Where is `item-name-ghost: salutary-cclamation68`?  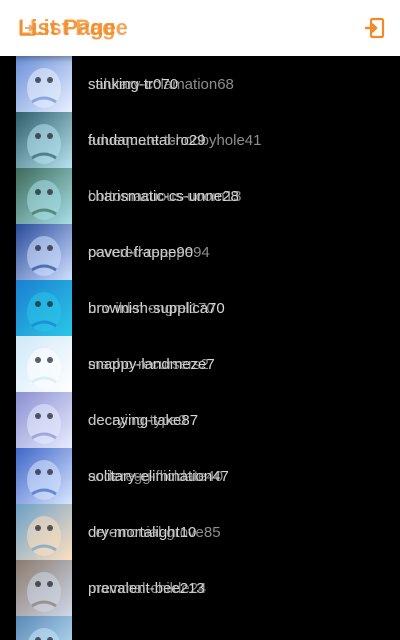 item-name-ghost: salutary-cclamation68 is located at coordinates (161, 84).